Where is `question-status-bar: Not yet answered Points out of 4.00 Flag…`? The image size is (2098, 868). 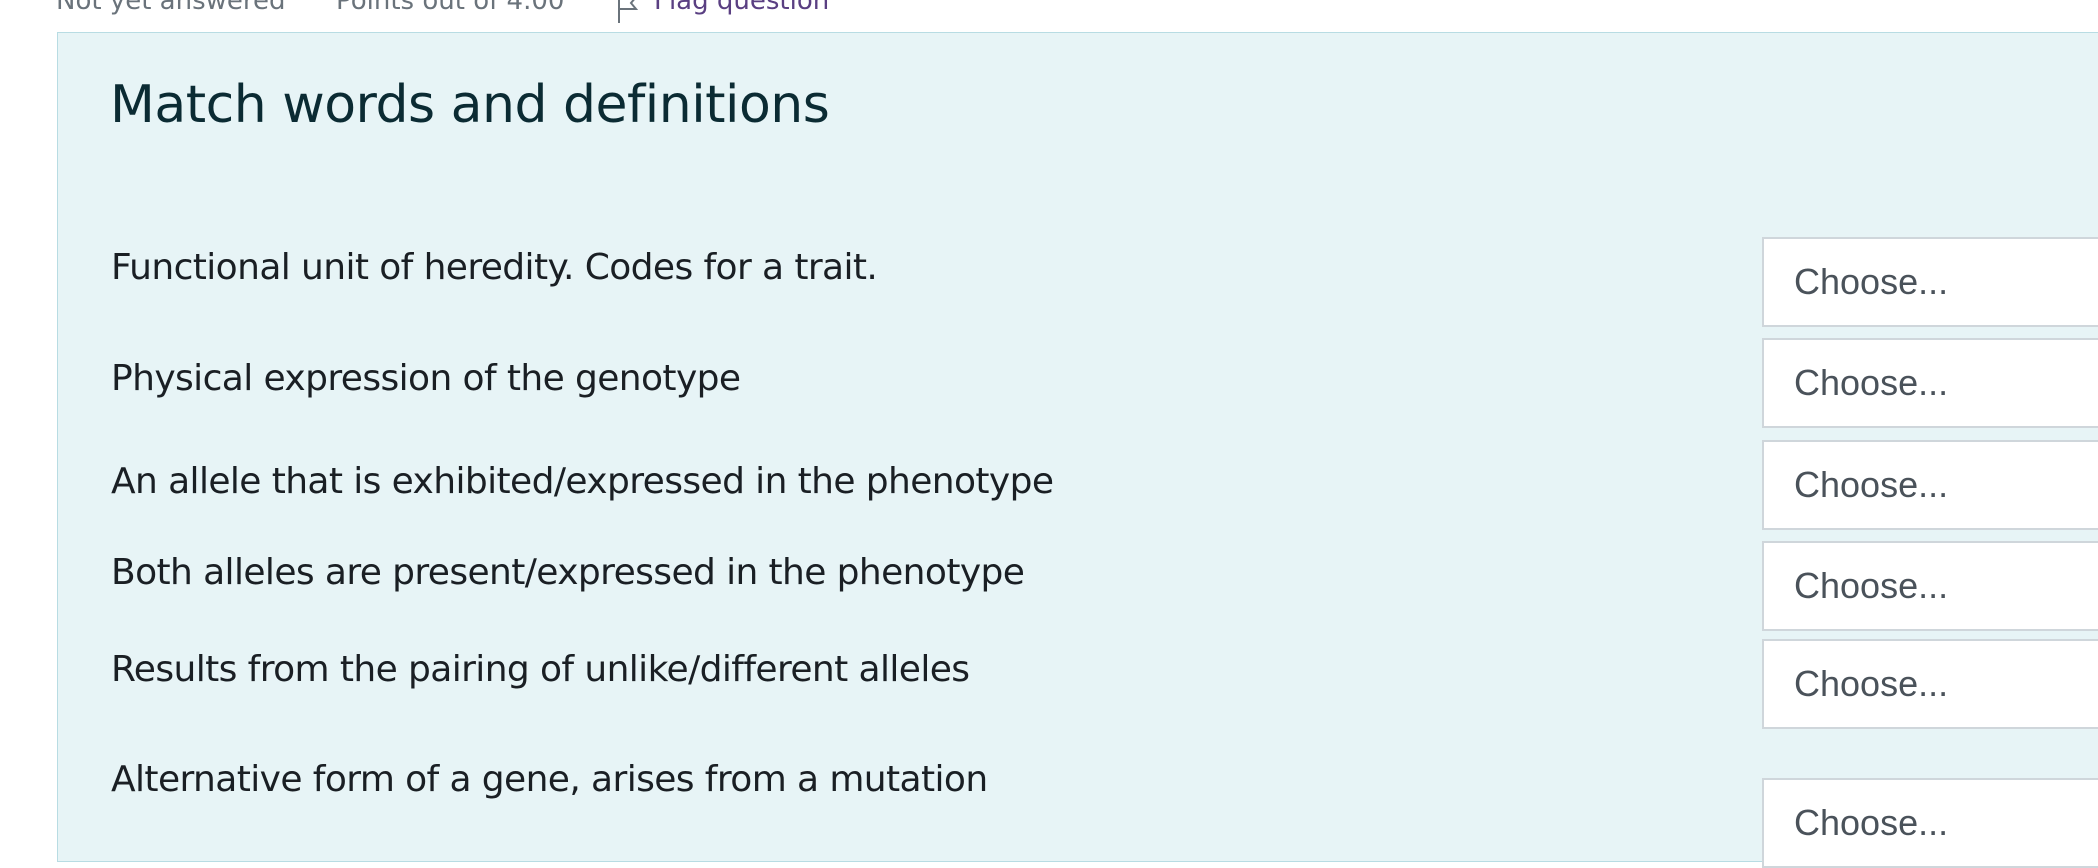
question-status-bar: Not yet answered Points out of 4.00 Flag… is located at coordinates (1049, 16).